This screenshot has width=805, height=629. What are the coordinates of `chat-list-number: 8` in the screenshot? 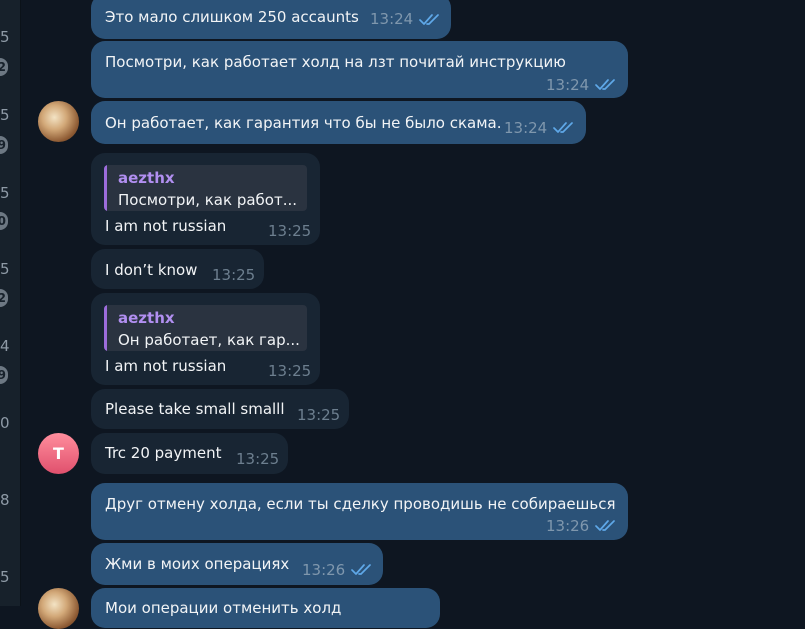 It's located at (5, 500).